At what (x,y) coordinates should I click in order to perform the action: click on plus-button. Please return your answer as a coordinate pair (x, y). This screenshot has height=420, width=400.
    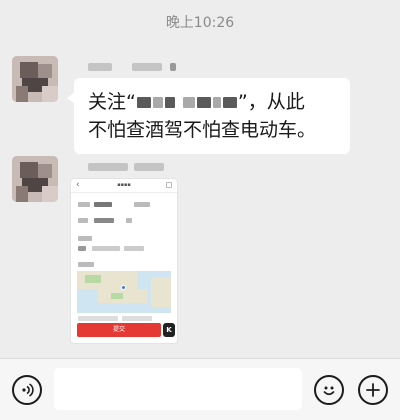
    Looking at the image, I should click on (373, 390).